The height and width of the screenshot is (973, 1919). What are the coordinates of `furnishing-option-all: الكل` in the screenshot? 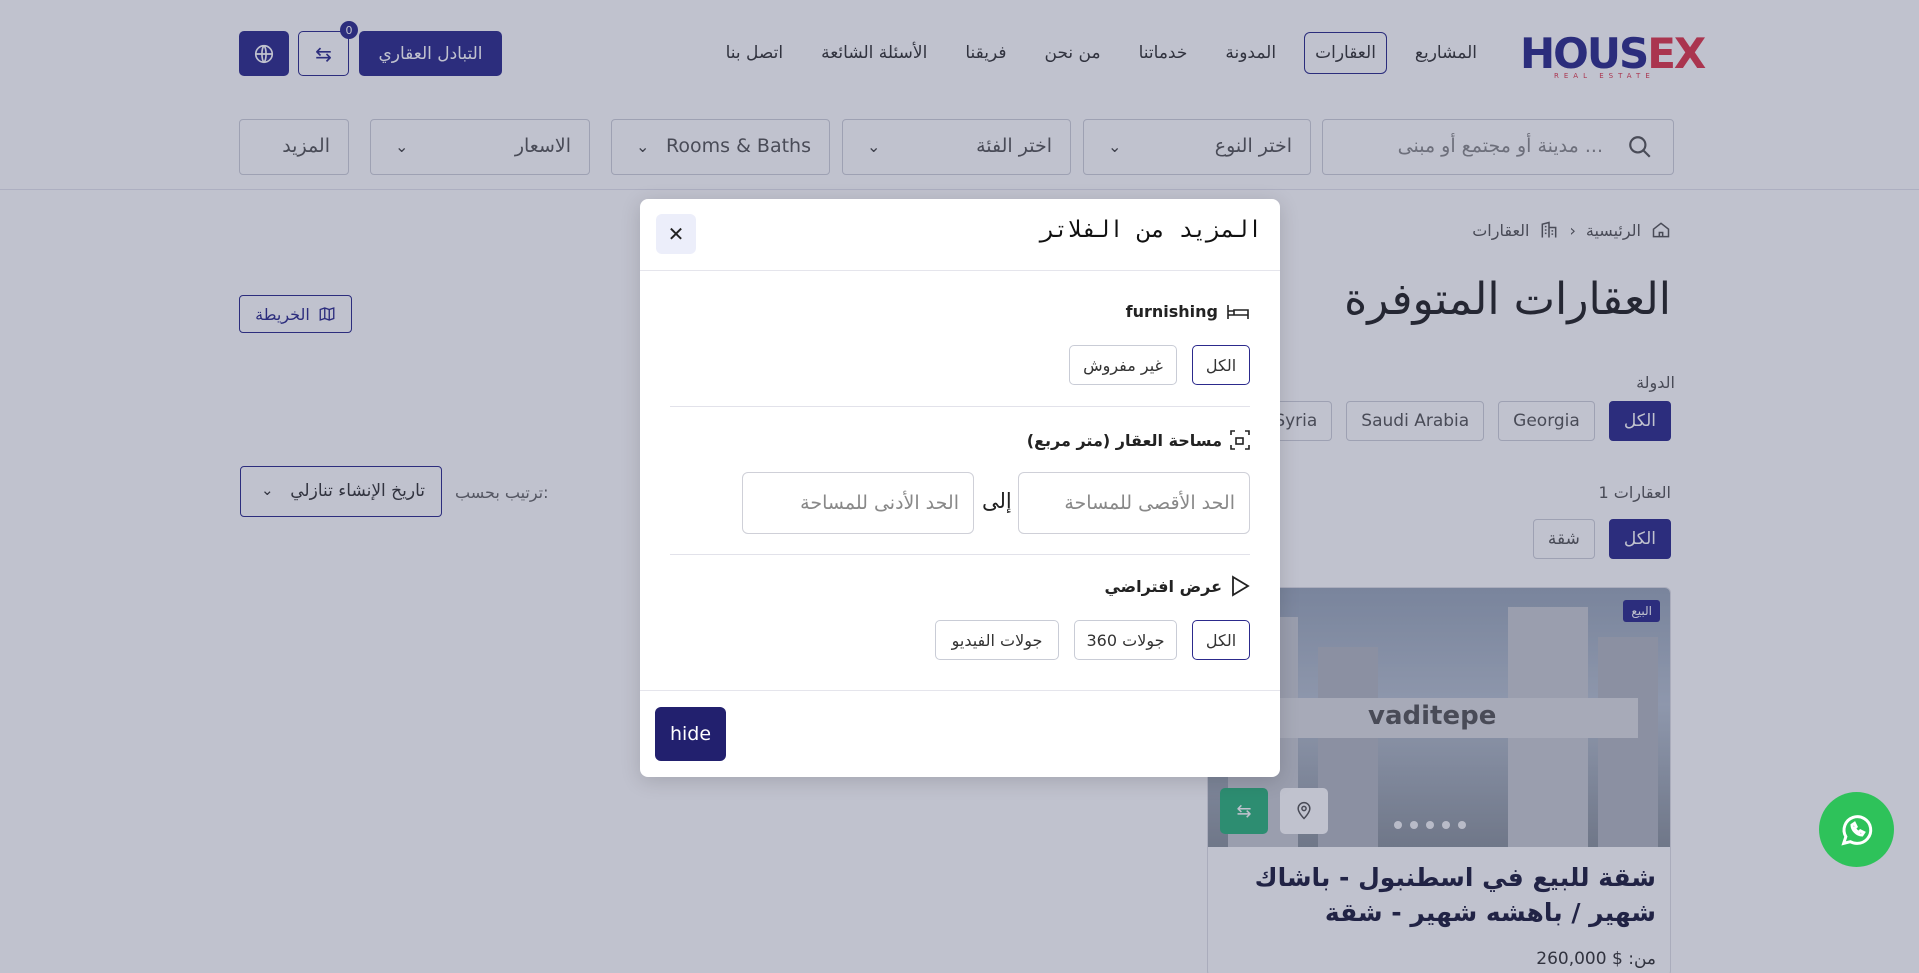 It's located at (1221, 365).